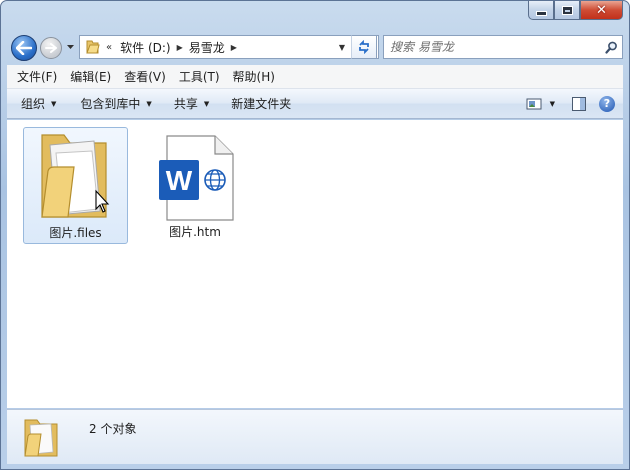 The height and width of the screenshot is (470, 630). I want to click on preview-pane-button, so click(579, 104).